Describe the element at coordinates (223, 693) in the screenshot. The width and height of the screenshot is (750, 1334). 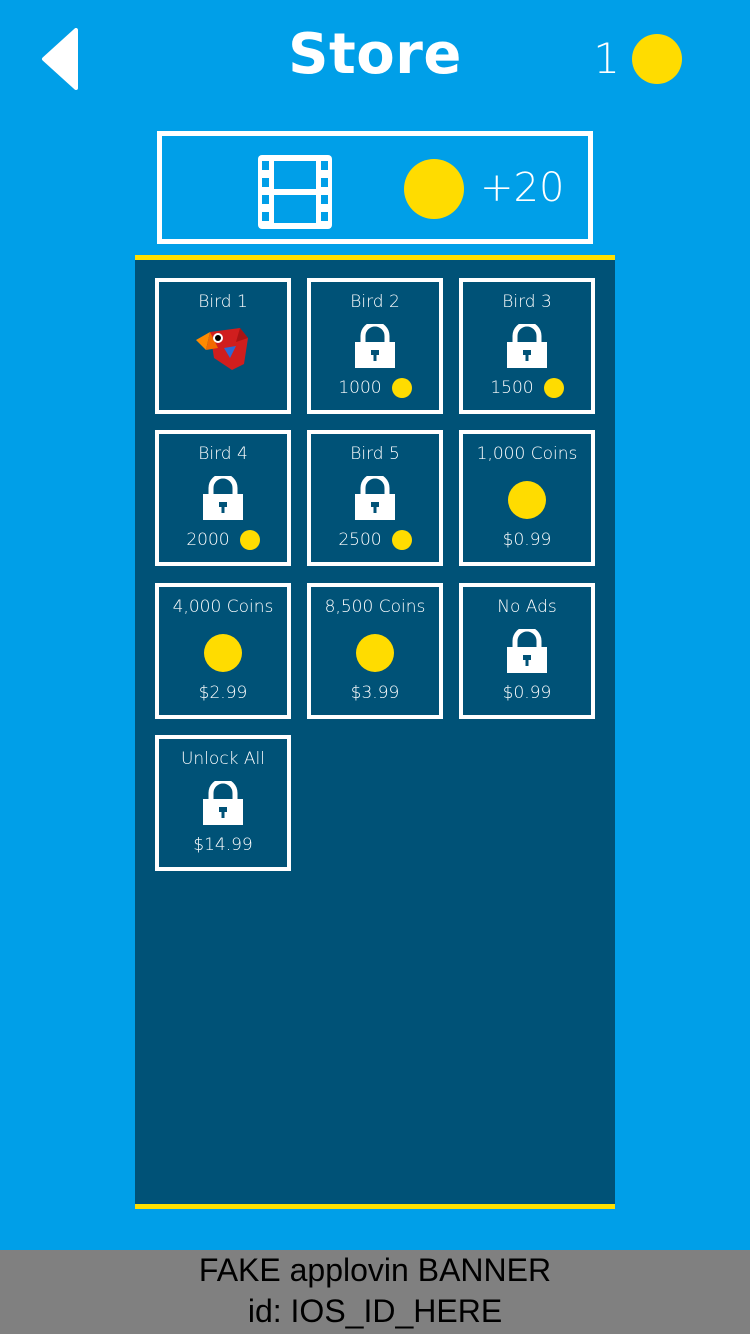
I see `store-item-price: $2.99` at that location.